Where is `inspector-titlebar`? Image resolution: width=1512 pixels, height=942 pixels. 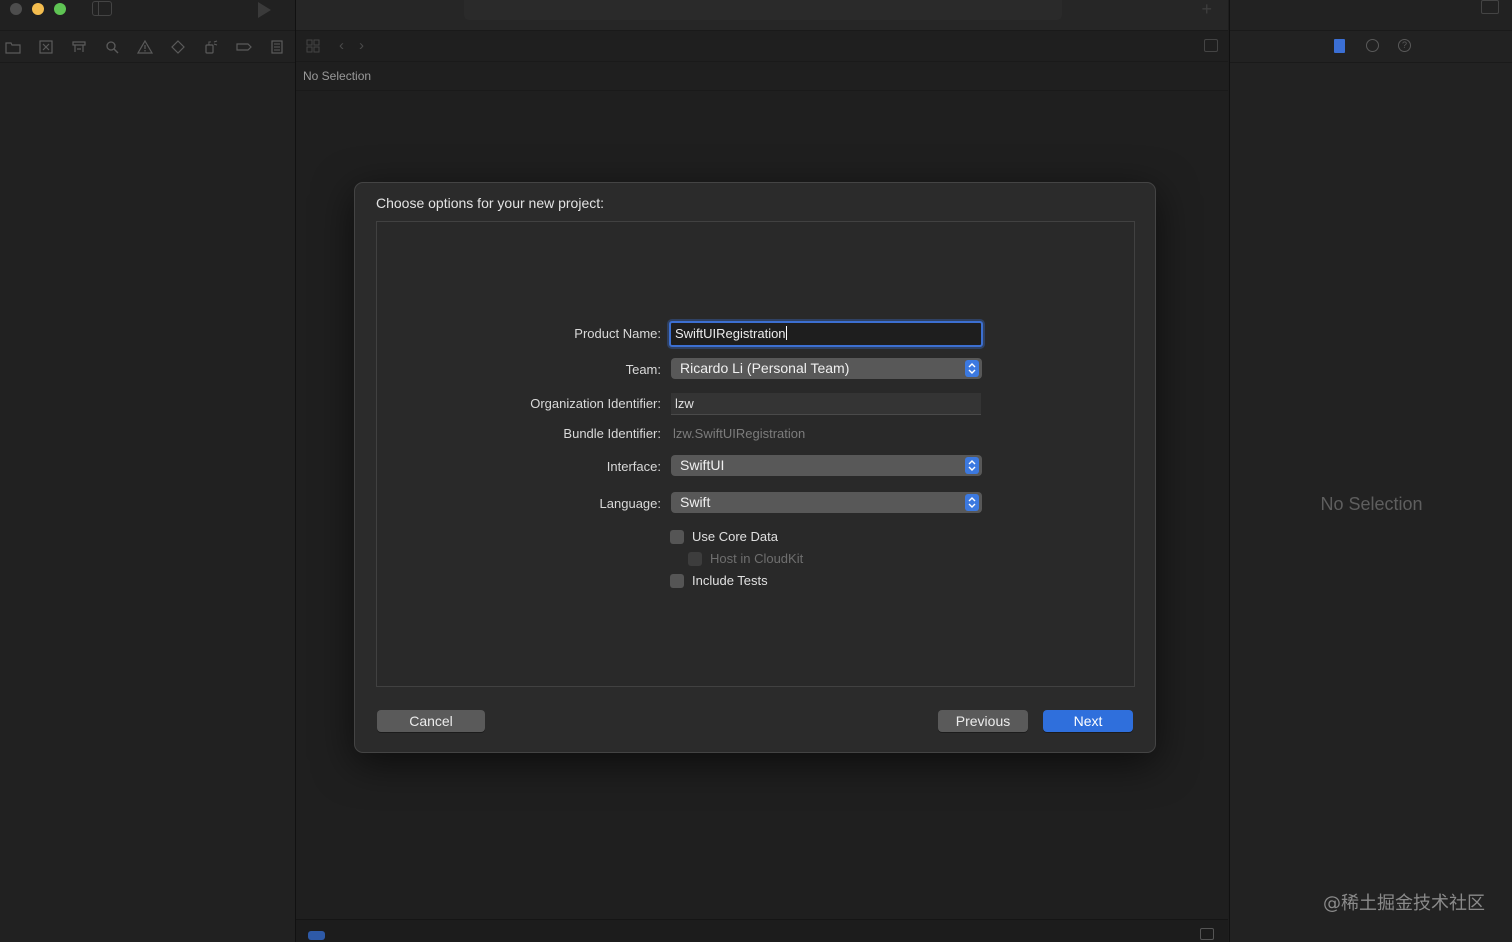
inspector-titlebar is located at coordinates (1371, 15).